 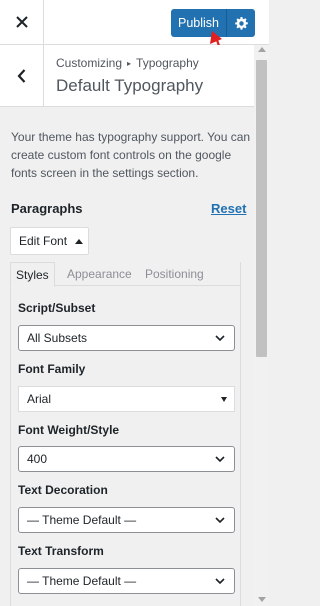 I want to click on select-value: 400, so click(x=37, y=459).